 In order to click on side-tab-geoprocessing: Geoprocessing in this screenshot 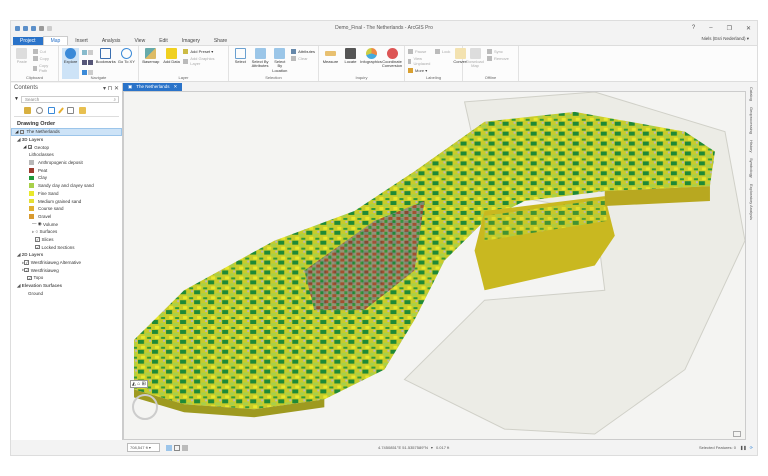, I will do `click(751, 120)`.